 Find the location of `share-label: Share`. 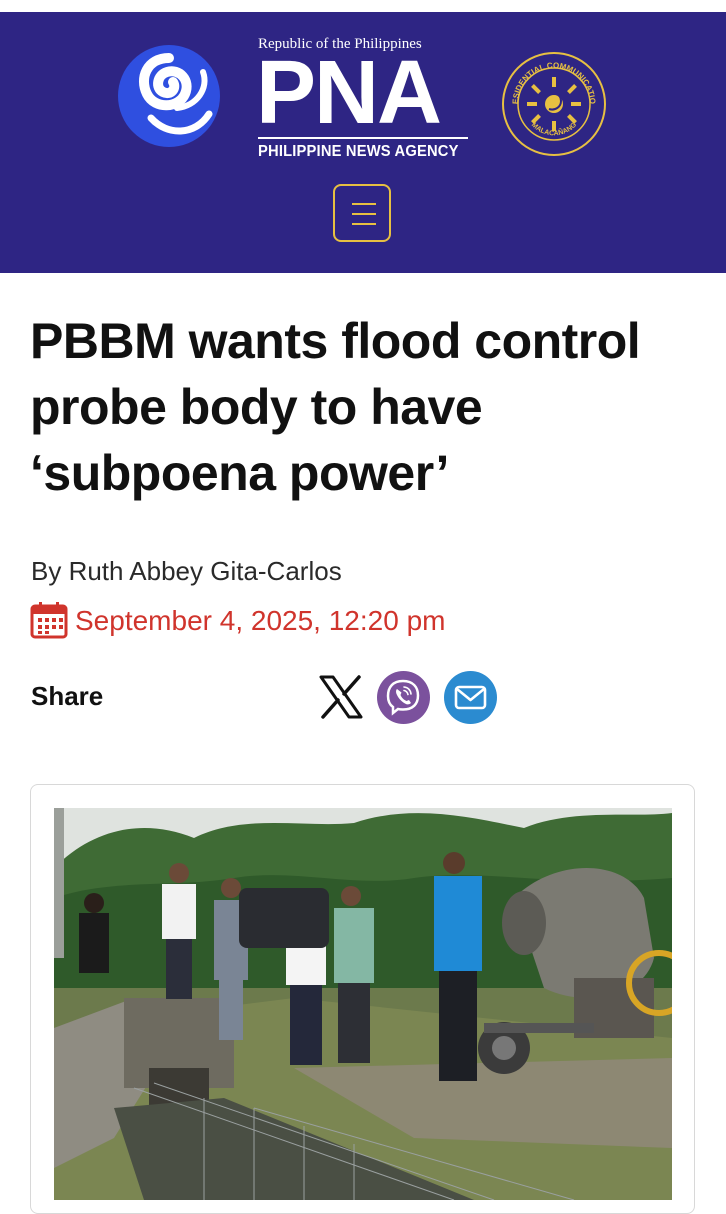

share-label: Share is located at coordinates (67, 696).